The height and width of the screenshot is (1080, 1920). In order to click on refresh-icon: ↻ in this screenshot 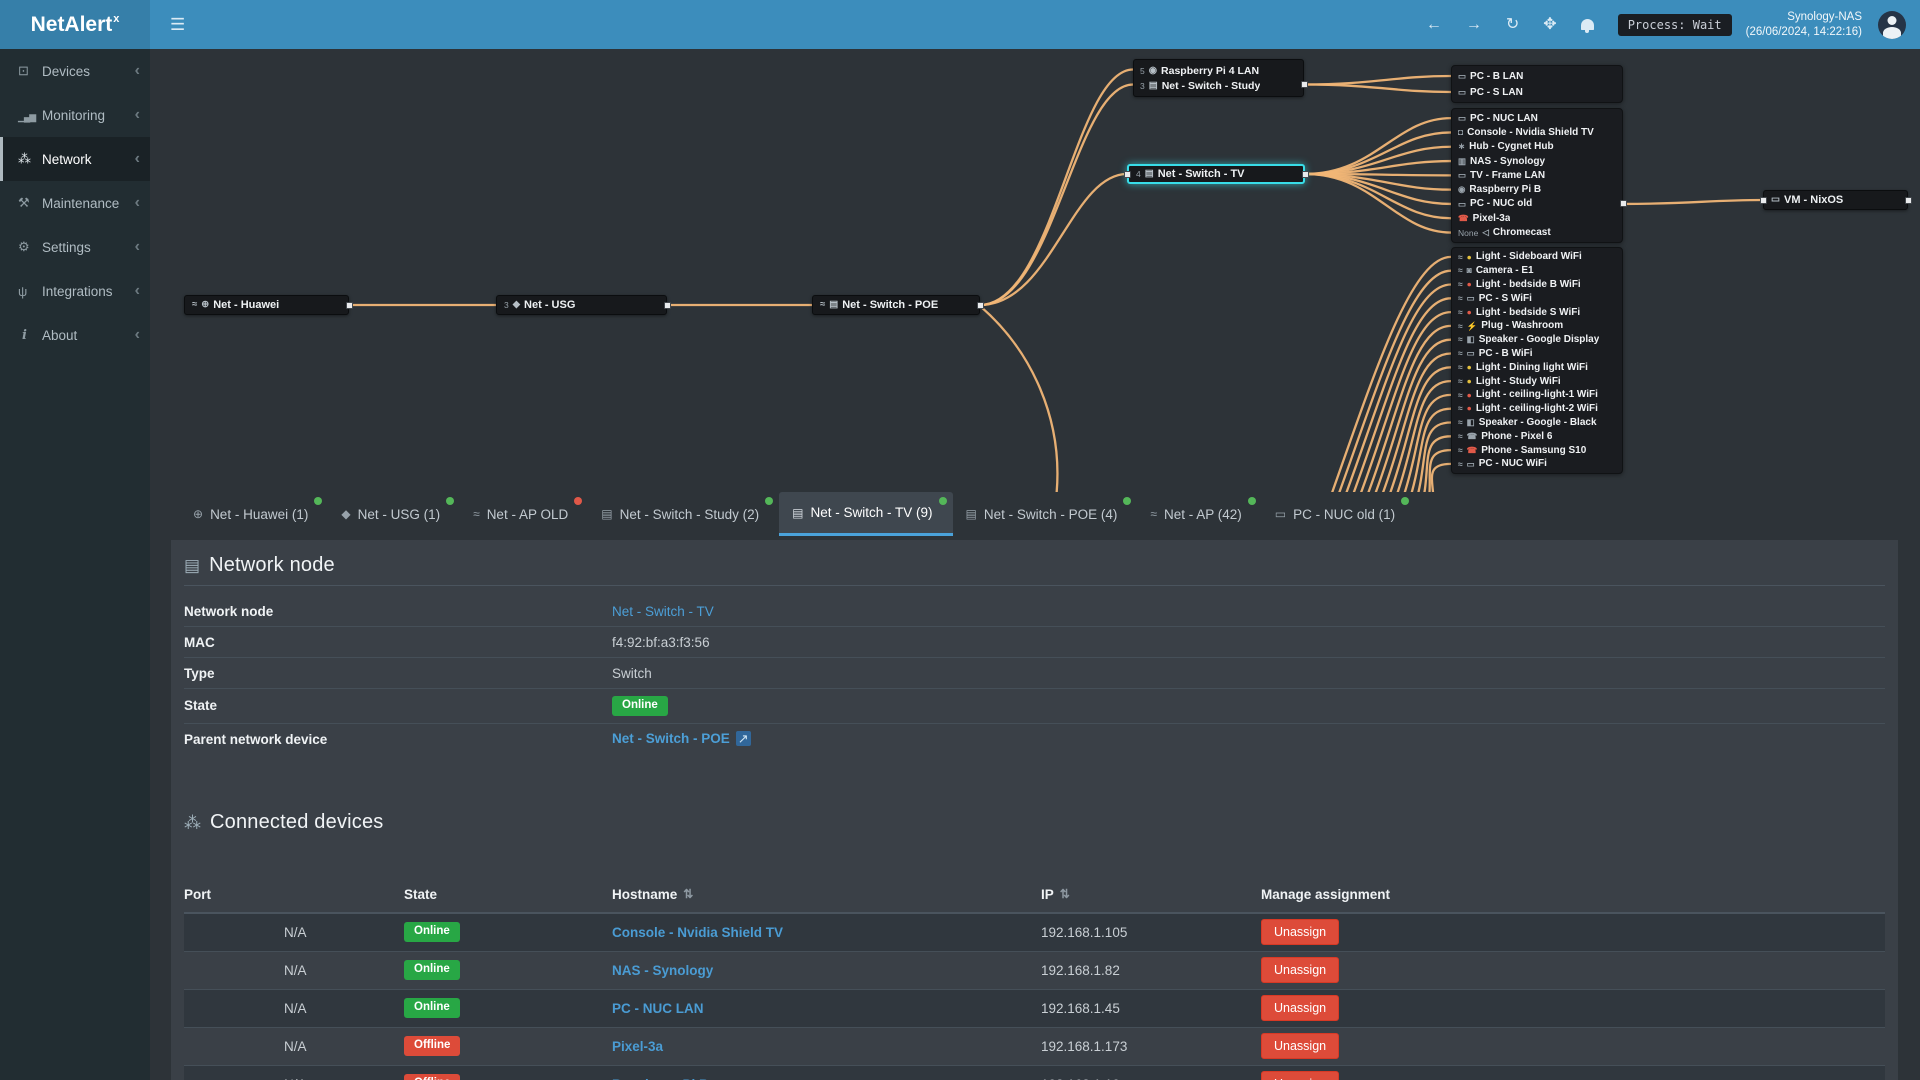, I will do `click(1512, 24)`.